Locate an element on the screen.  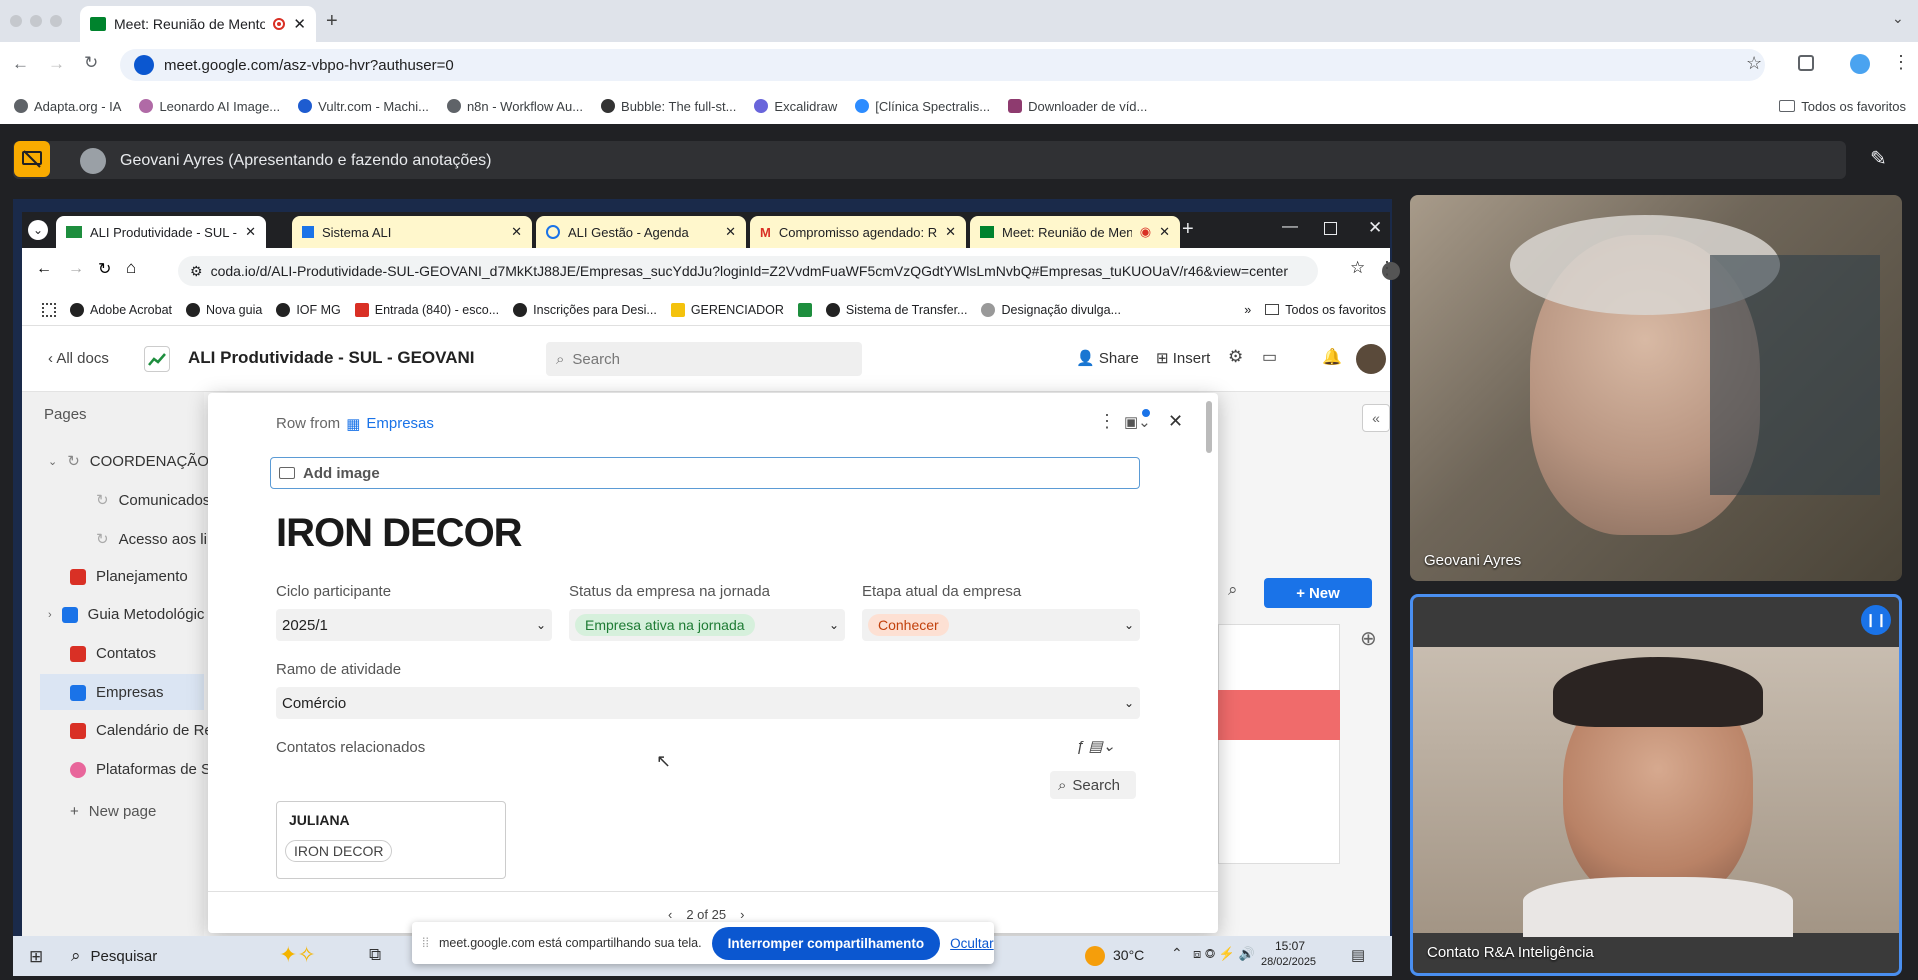
more-bookmarks-icon: » is located at coordinates (1247, 310).